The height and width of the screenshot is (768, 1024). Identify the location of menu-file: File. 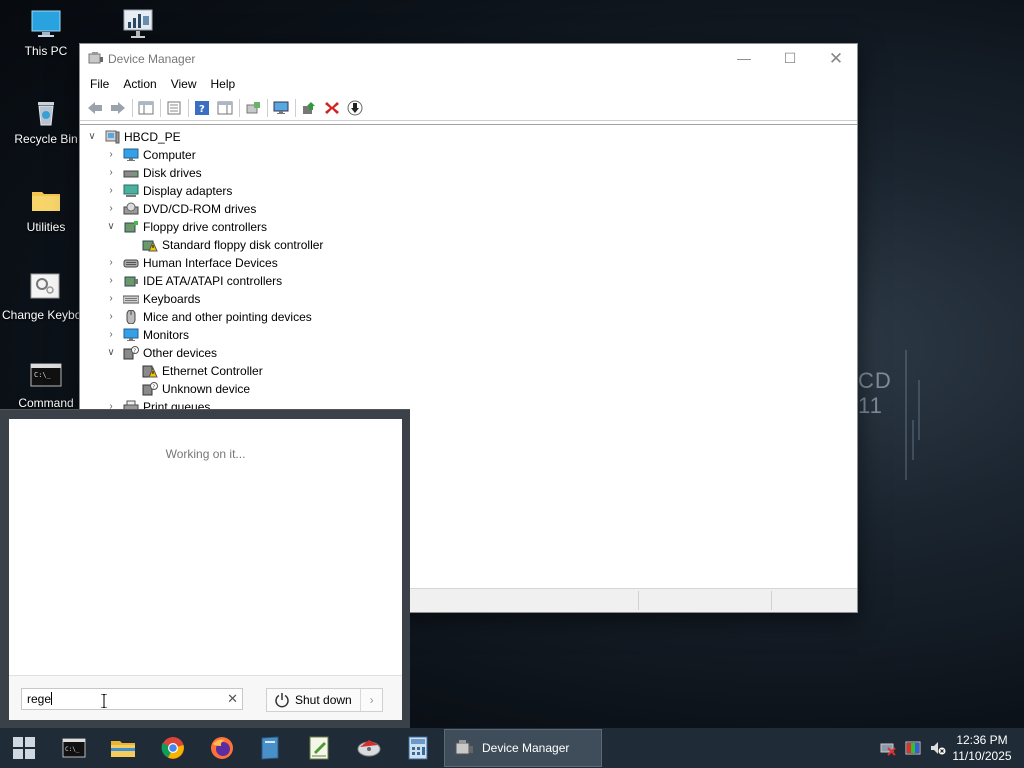
(99, 84).